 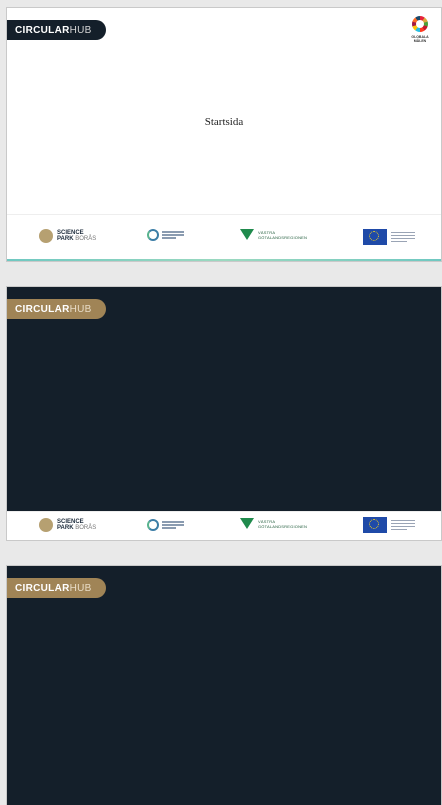 I want to click on globala-malen-logo: GLOBALA MÅLEN, so click(x=420, y=35).